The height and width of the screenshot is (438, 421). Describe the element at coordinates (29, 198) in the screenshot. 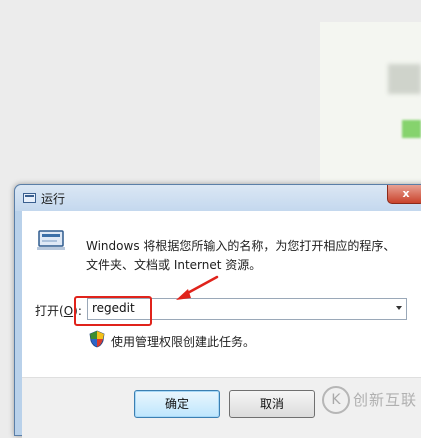

I see `run-title-icon` at that location.